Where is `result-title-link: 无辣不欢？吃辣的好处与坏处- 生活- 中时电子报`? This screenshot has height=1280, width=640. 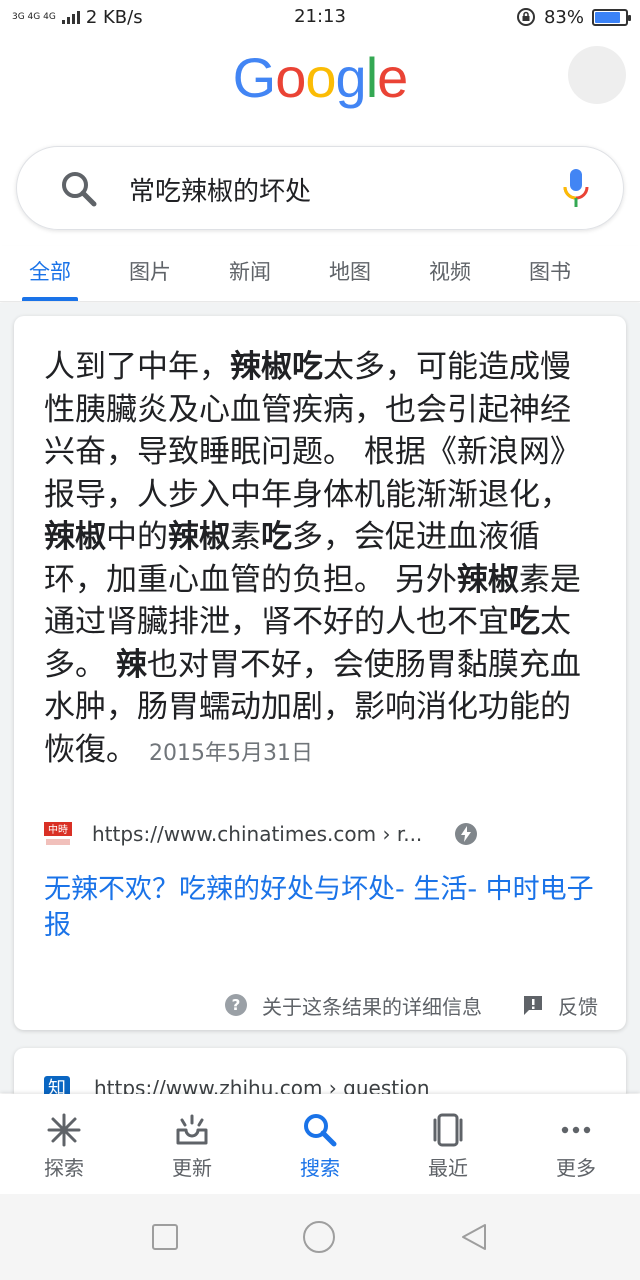 result-title-link: 无辣不欢？吃辣的好处与坏处- 生活- 中时电子报 is located at coordinates (322, 908).